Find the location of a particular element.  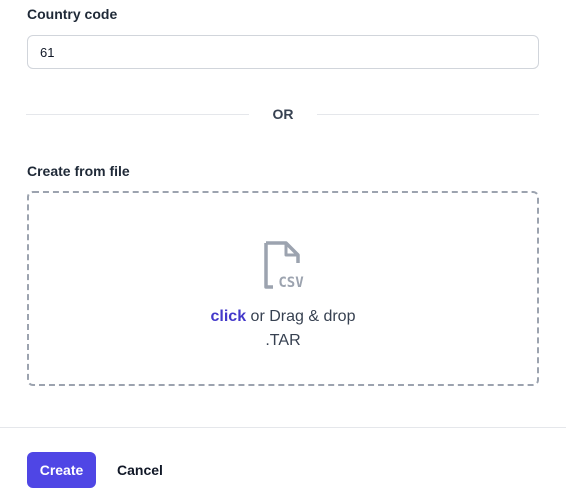

country-code-input is located at coordinates (283, 52).